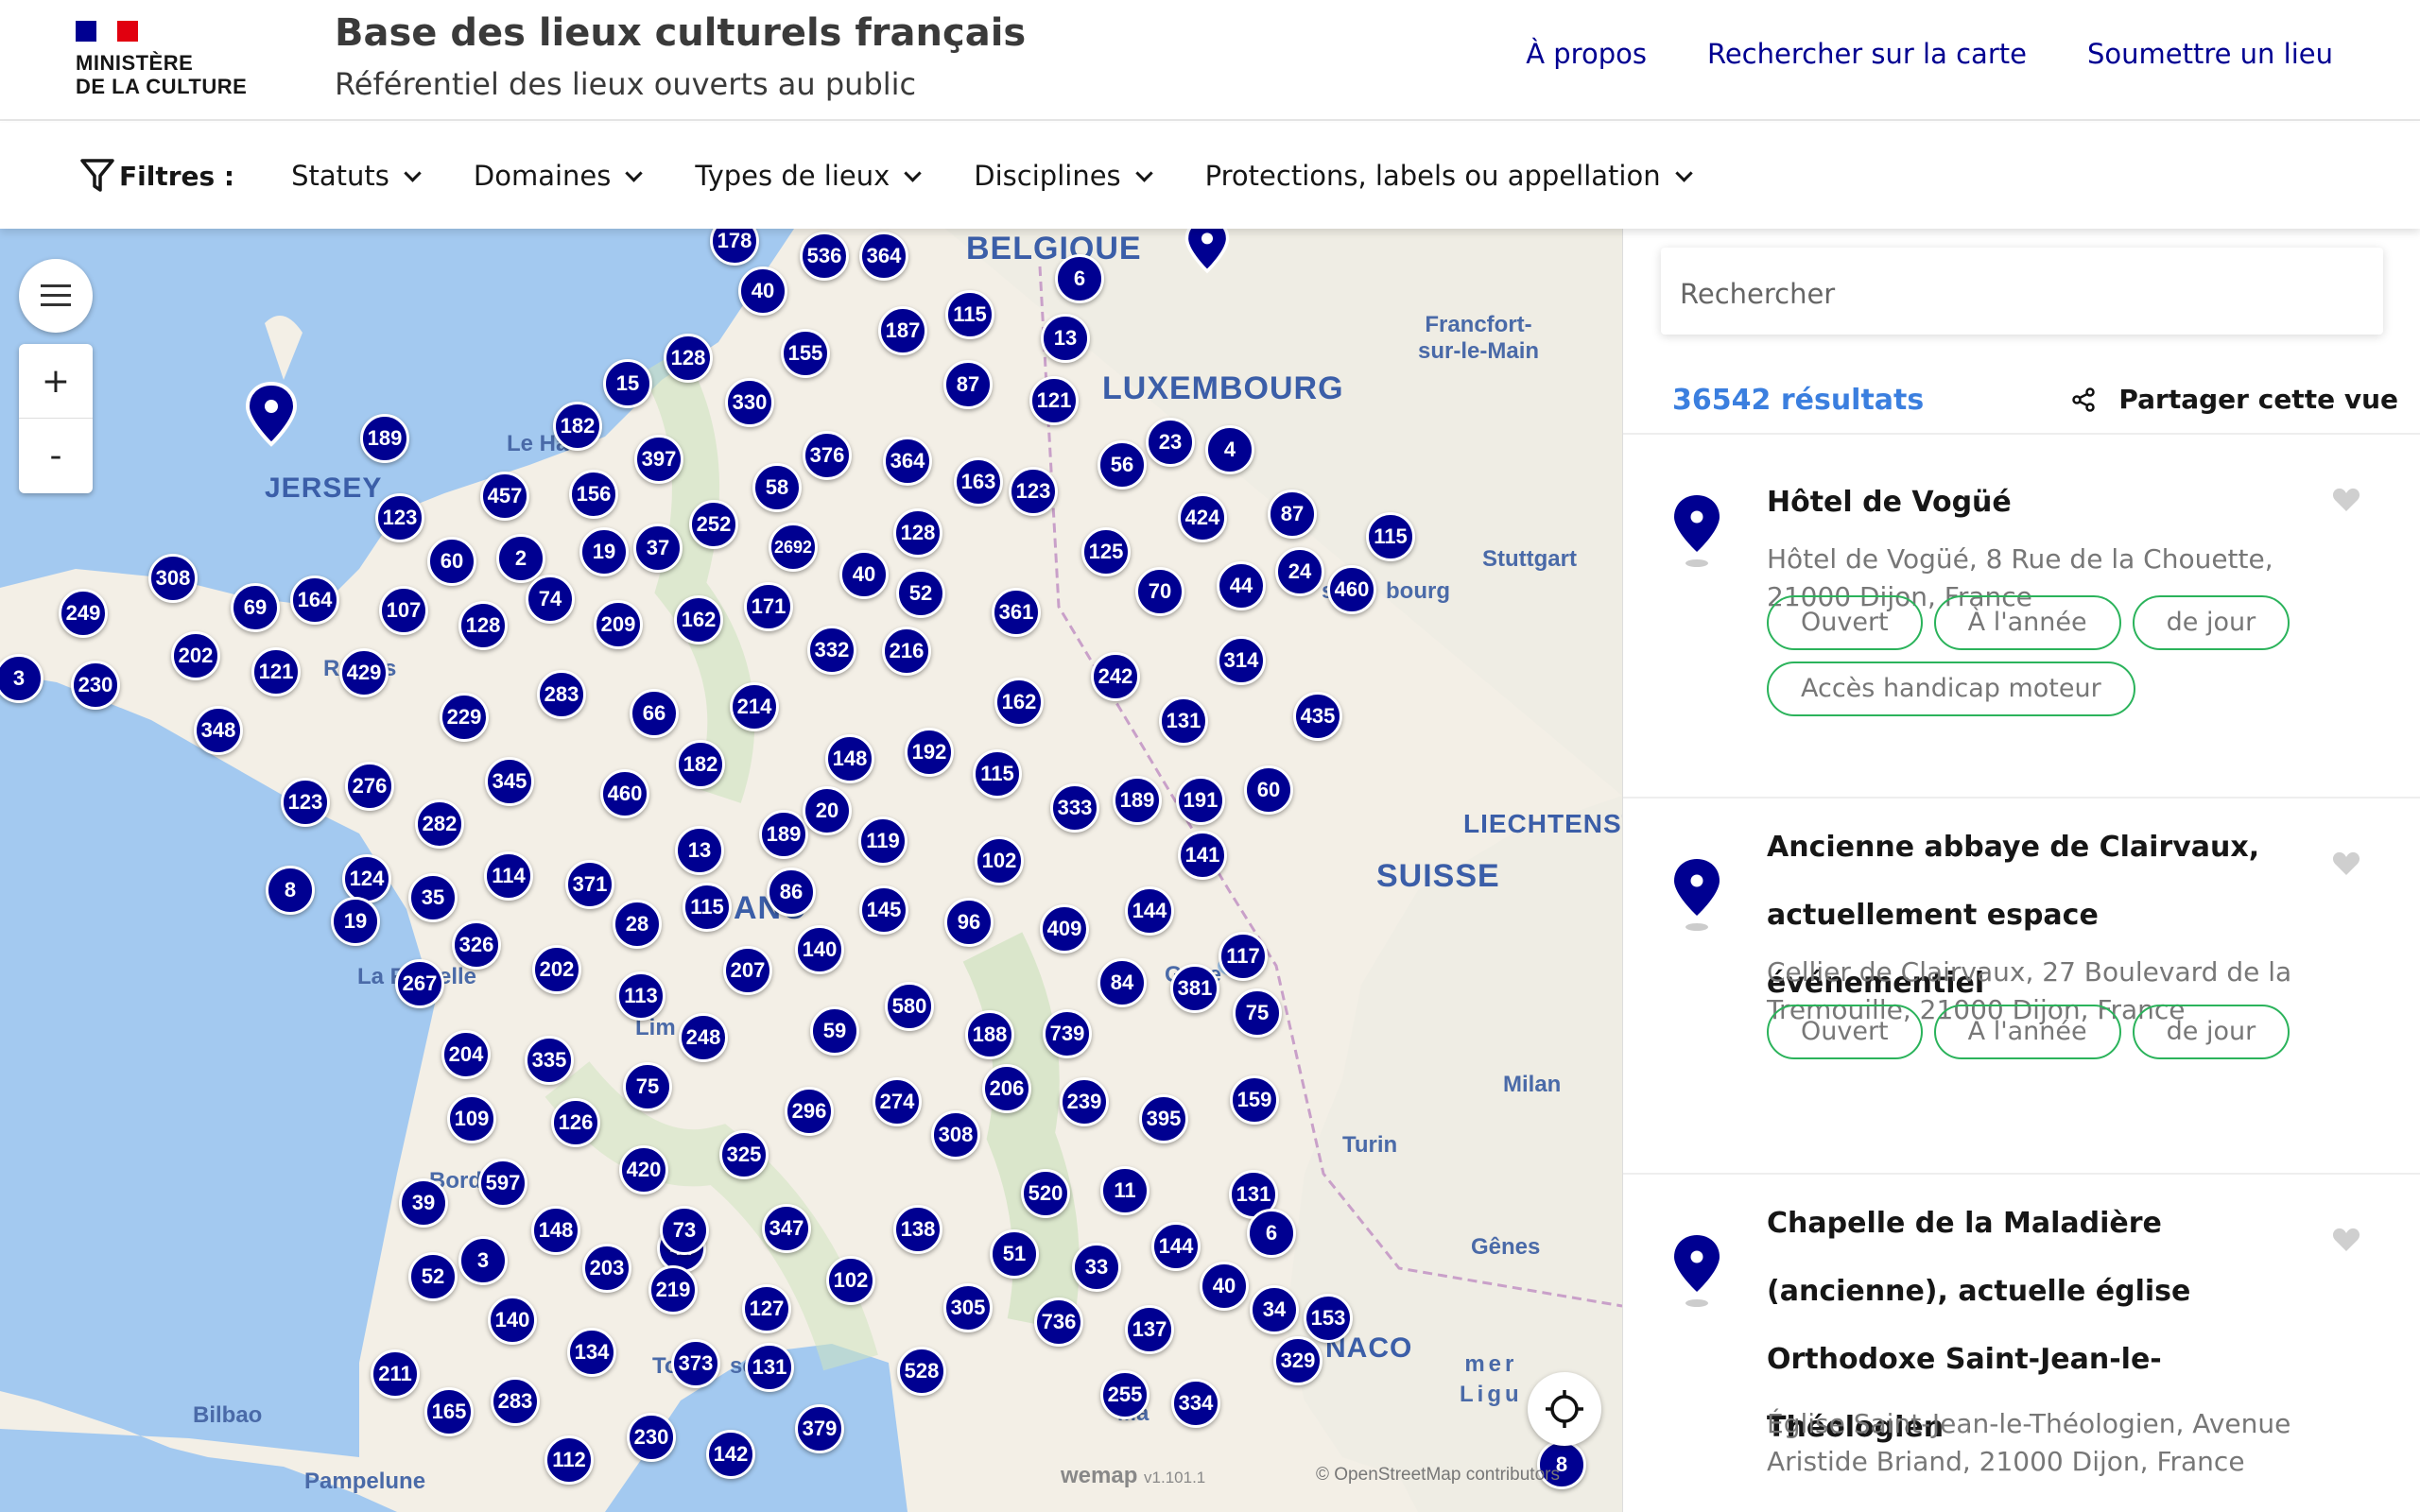  What do you see at coordinates (423, 1203) in the screenshot?
I see `map-cluster: 39` at bounding box center [423, 1203].